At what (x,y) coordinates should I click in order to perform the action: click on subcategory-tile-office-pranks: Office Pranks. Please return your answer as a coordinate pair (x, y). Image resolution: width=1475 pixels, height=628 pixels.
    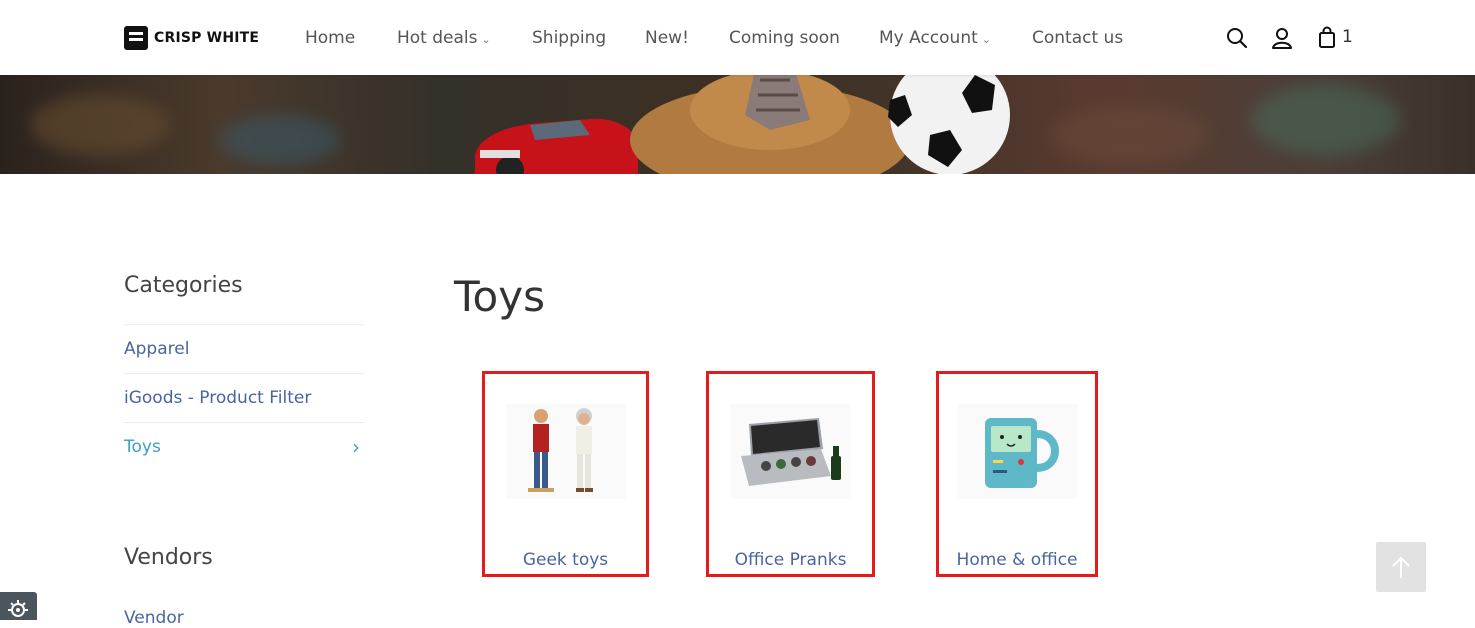
    Looking at the image, I should click on (790, 474).